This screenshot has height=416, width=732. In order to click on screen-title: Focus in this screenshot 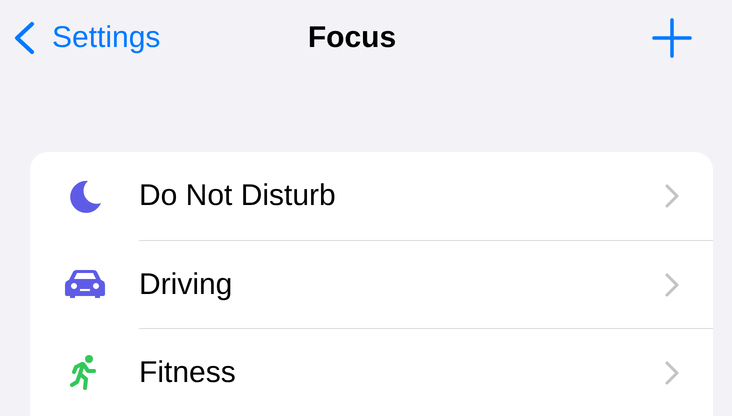, I will do `click(352, 38)`.